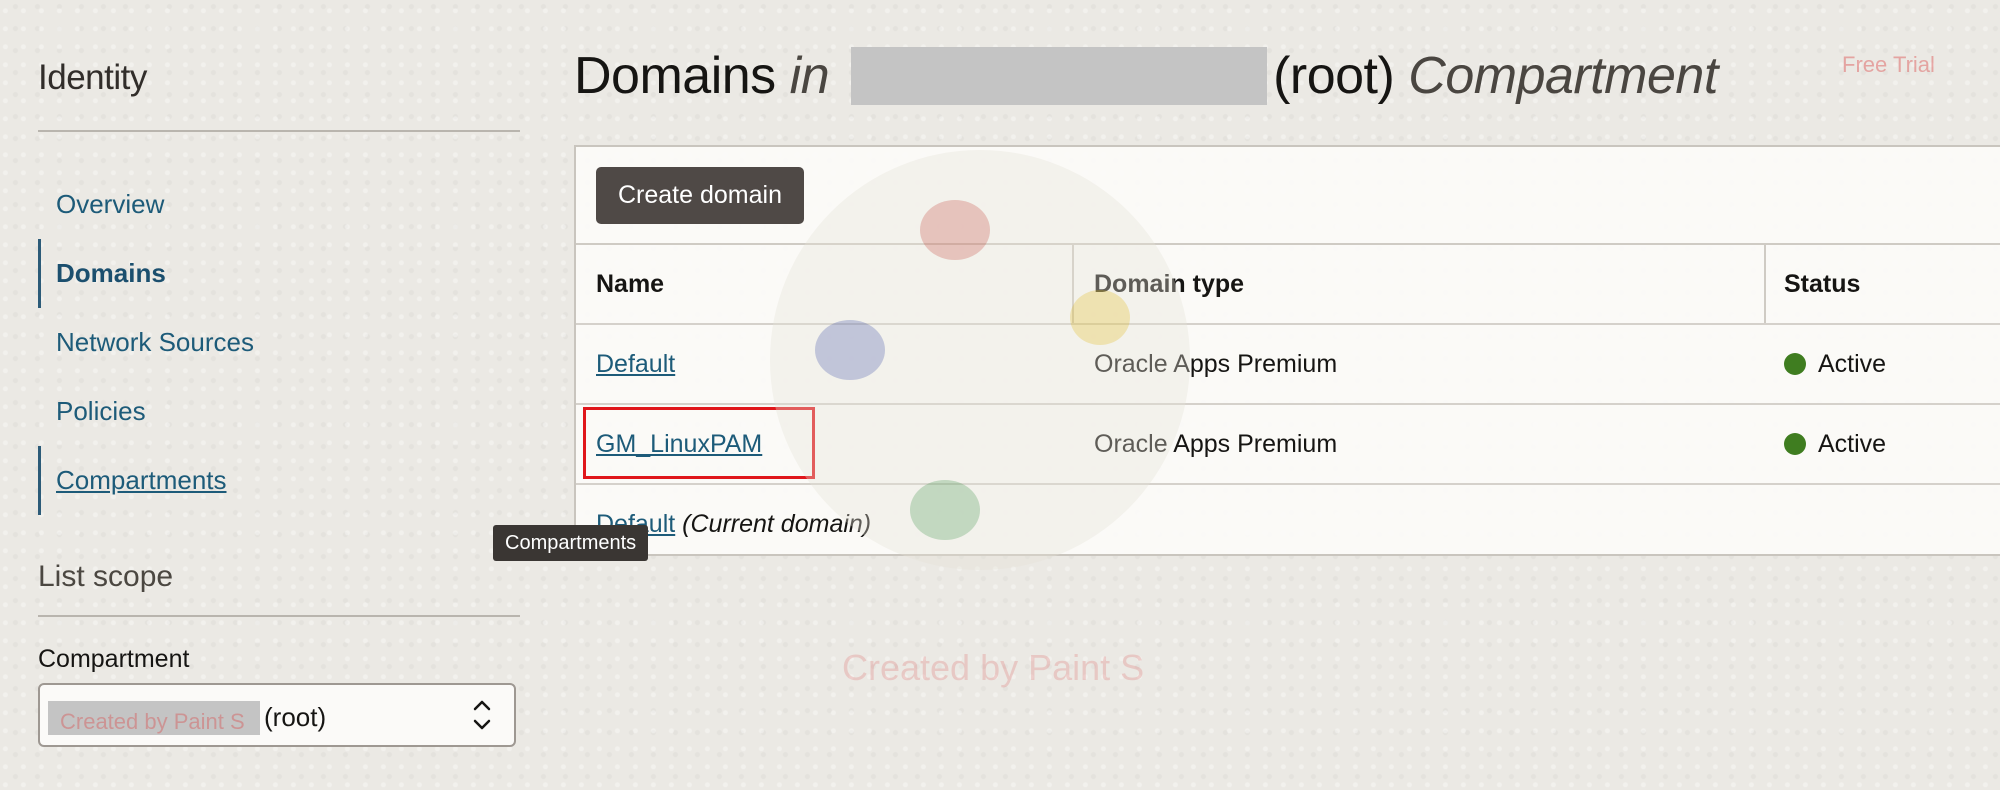 The width and height of the screenshot is (2000, 790). Describe the element at coordinates (675, 76) in the screenshot. I see `title-prefix: Domains` at that location.